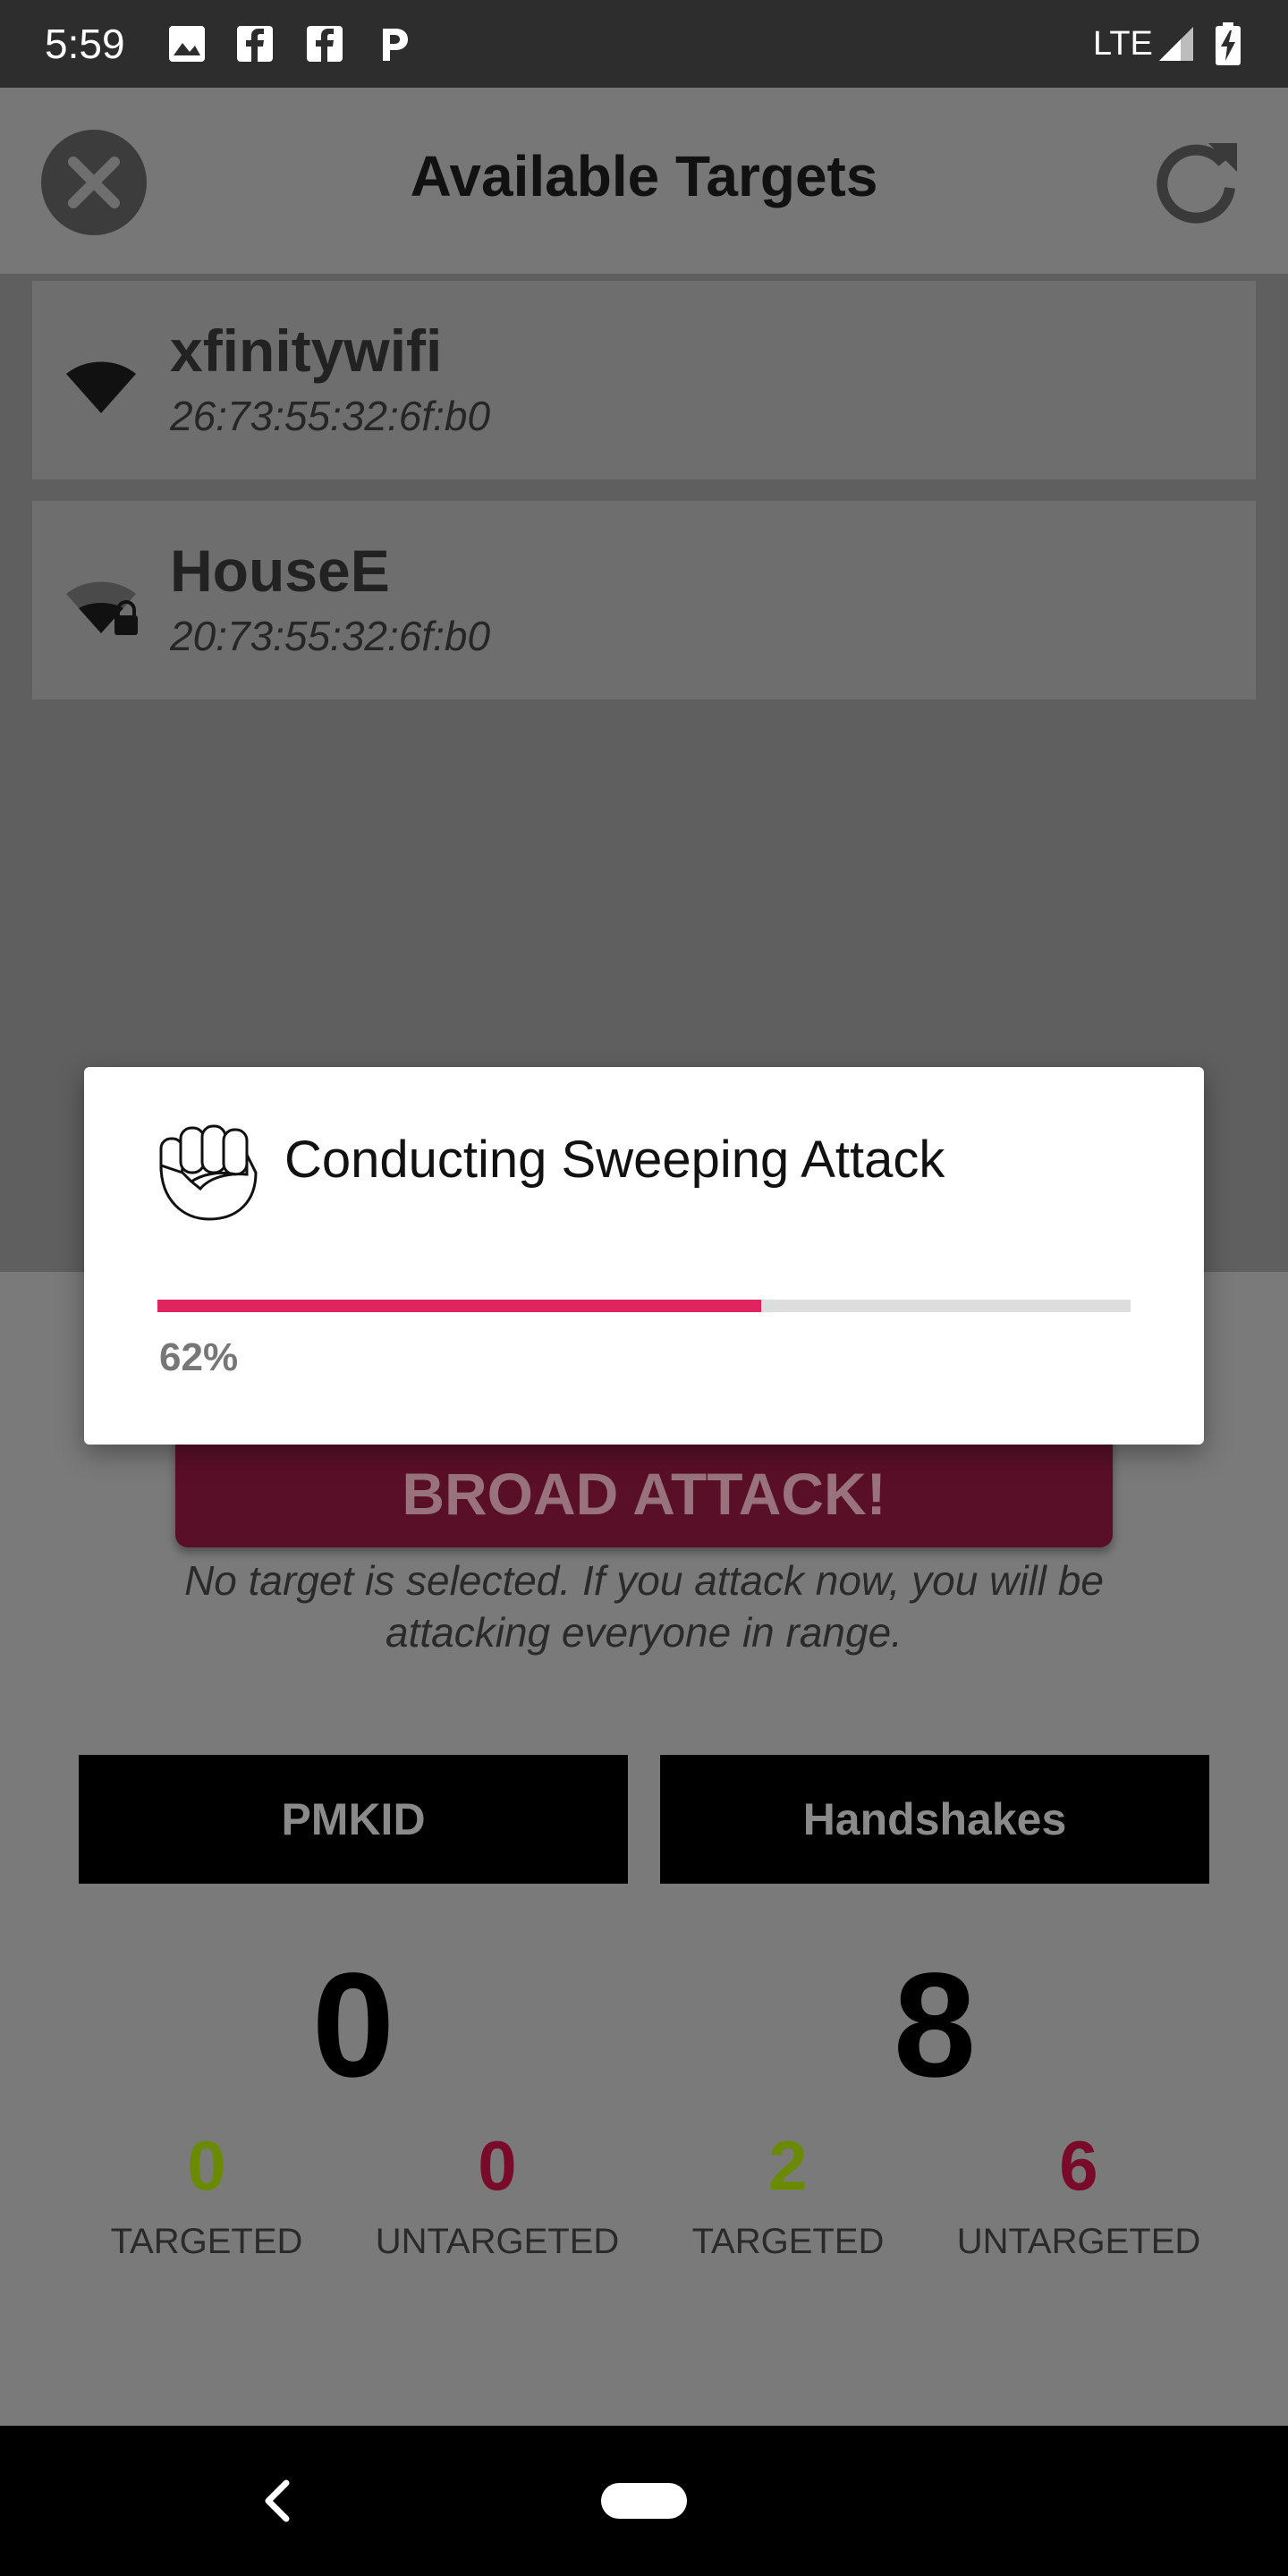 This screenshot has width=1288, height=2576. What do you see at coordinates (330, 636) in the screenshot?
I see `network-bssid: 20:73:55:32:6f:b0` at bounding box center [330, 636].